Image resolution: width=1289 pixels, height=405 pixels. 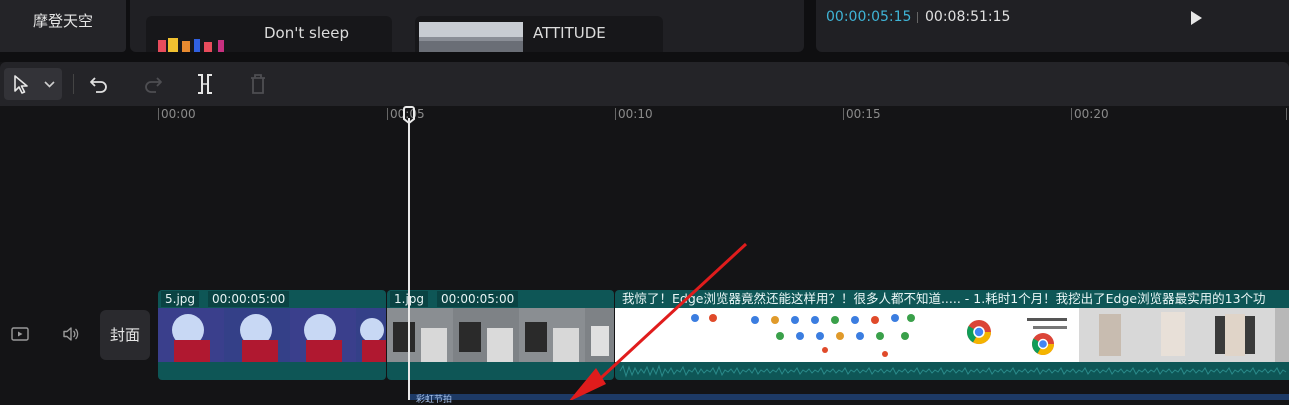 I want to click on media-title: ATTITUDE, so click(x=569, y=33).